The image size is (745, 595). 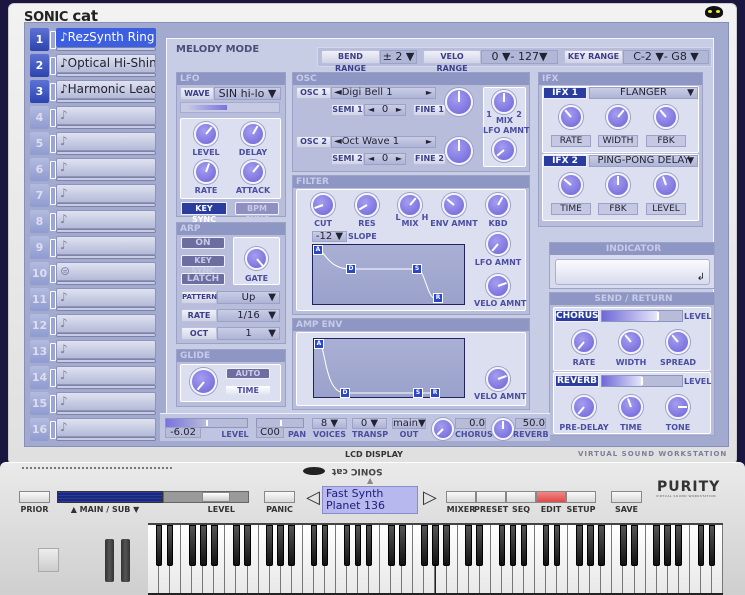 I want to click on osc-lfo-amnt-knob, so click(x=504, y=150).